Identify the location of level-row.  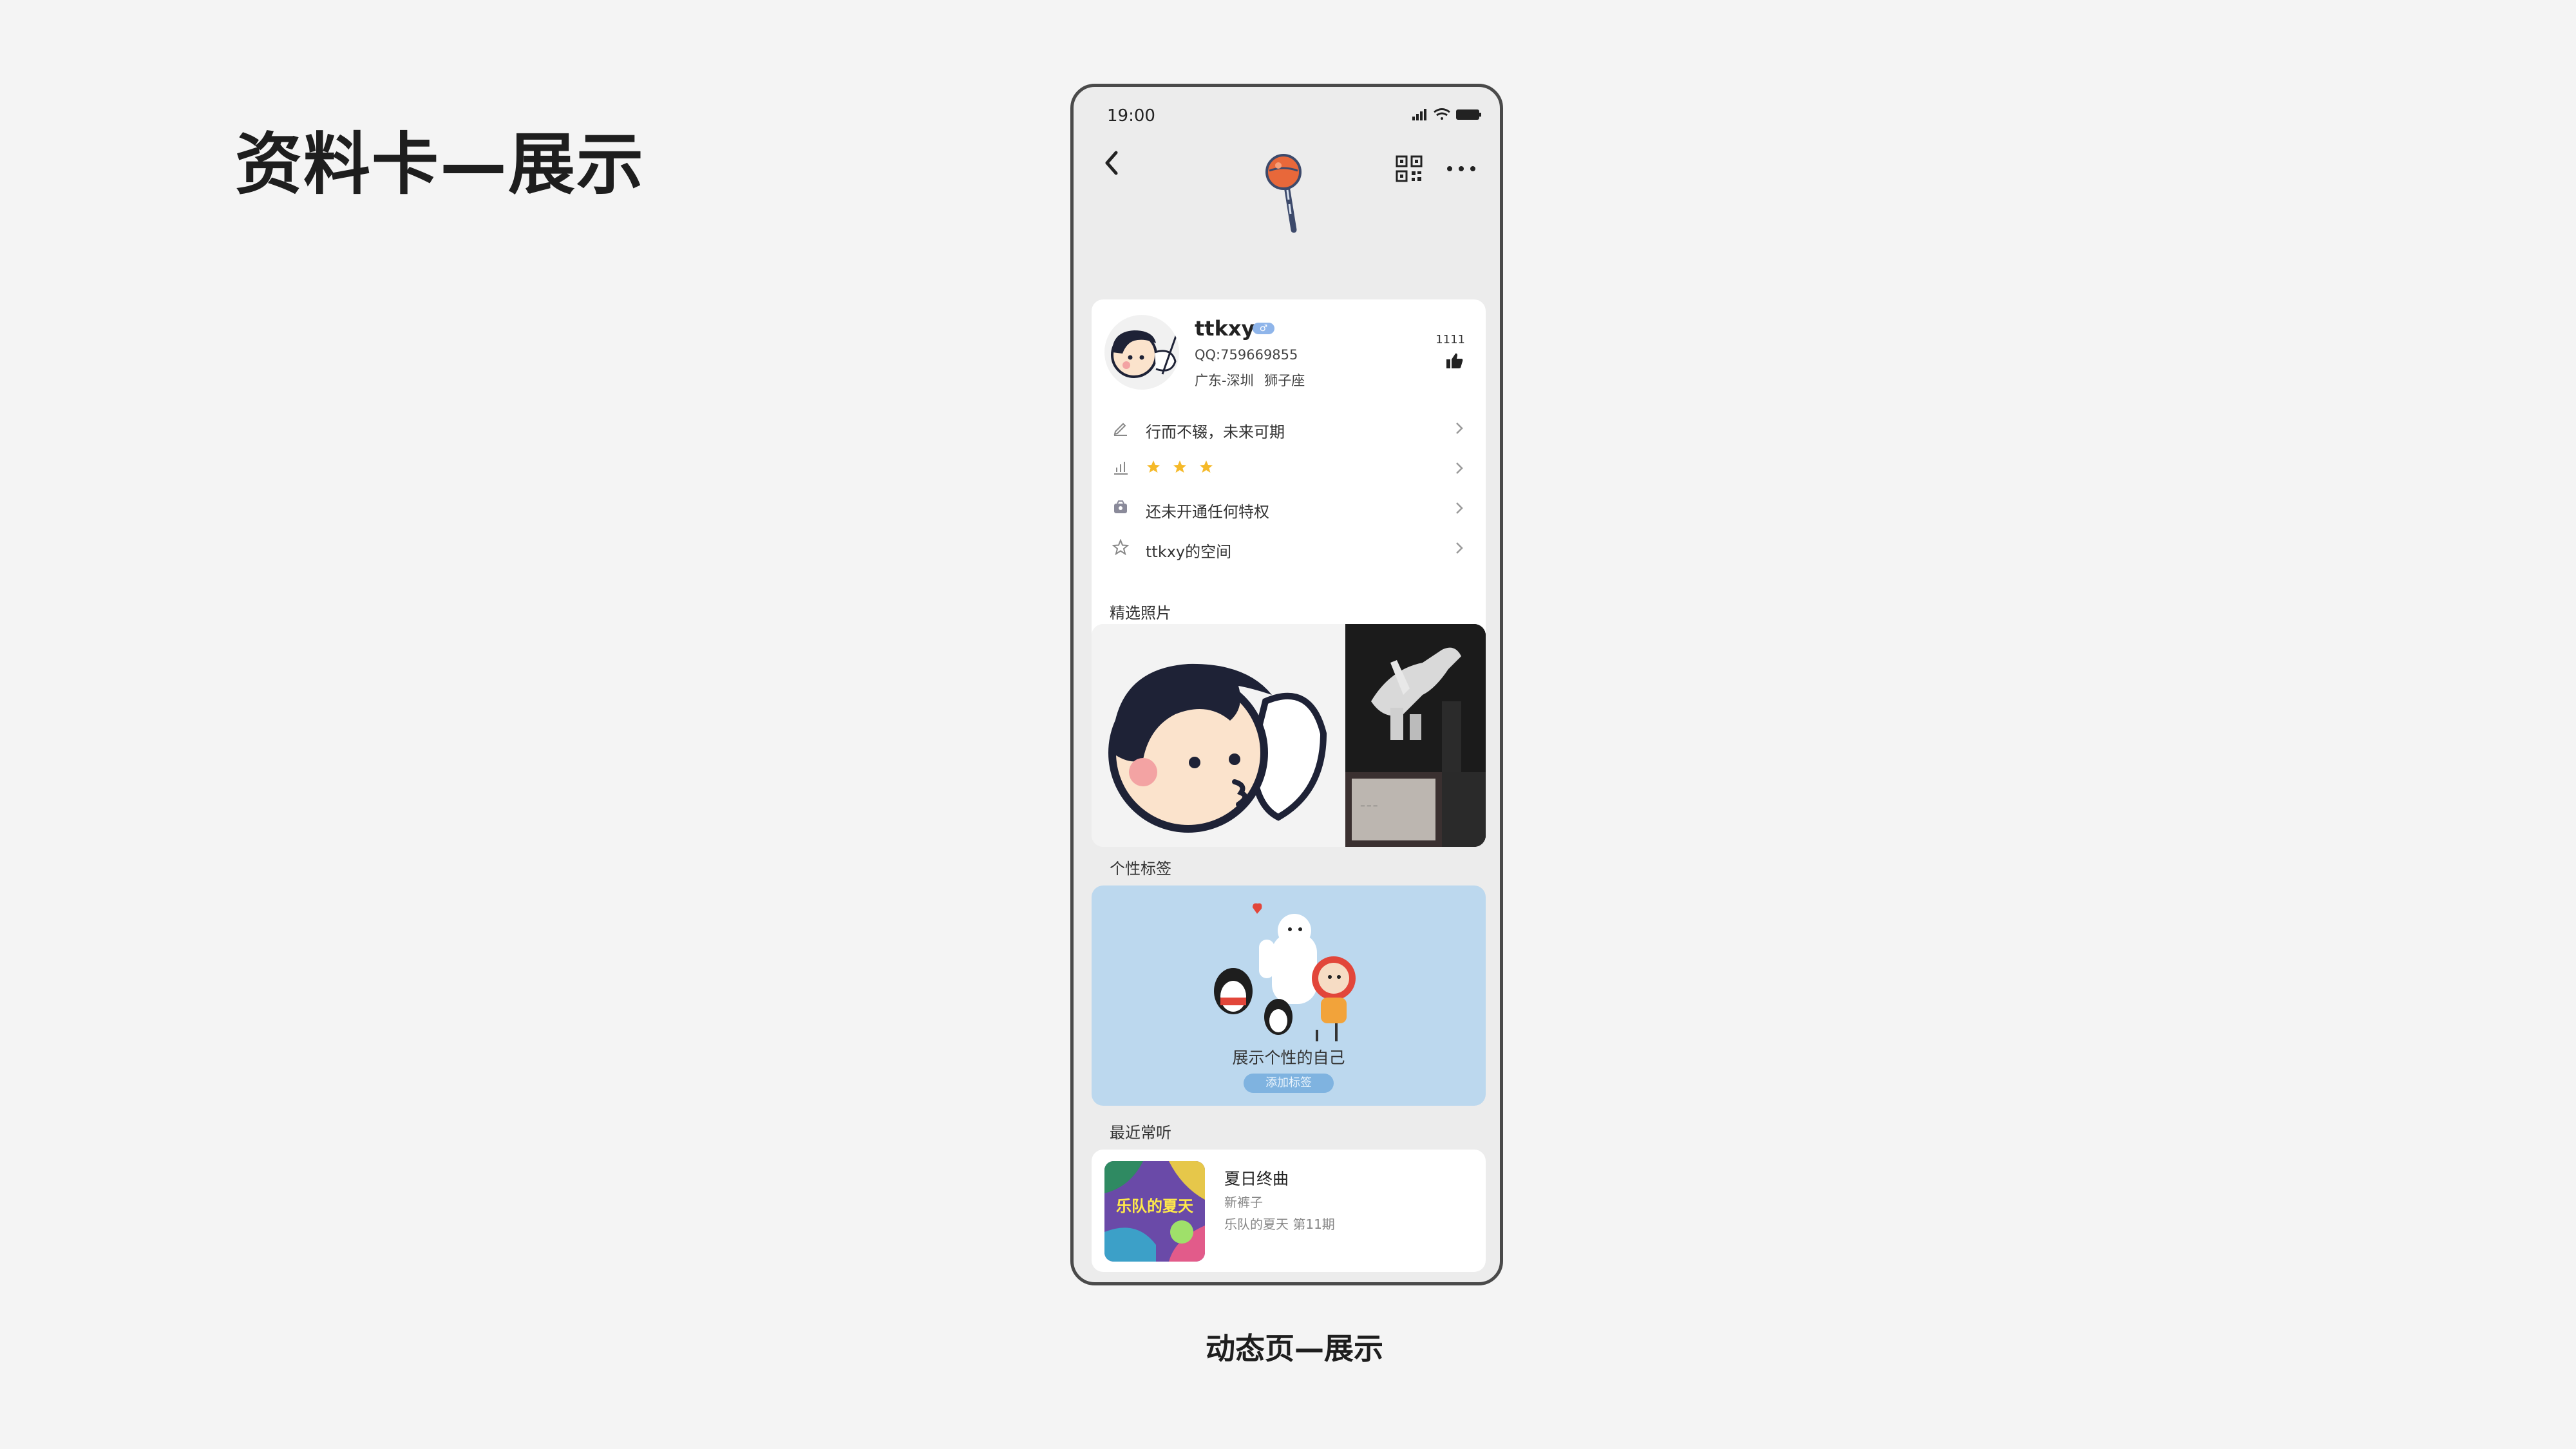
(1289, 468).